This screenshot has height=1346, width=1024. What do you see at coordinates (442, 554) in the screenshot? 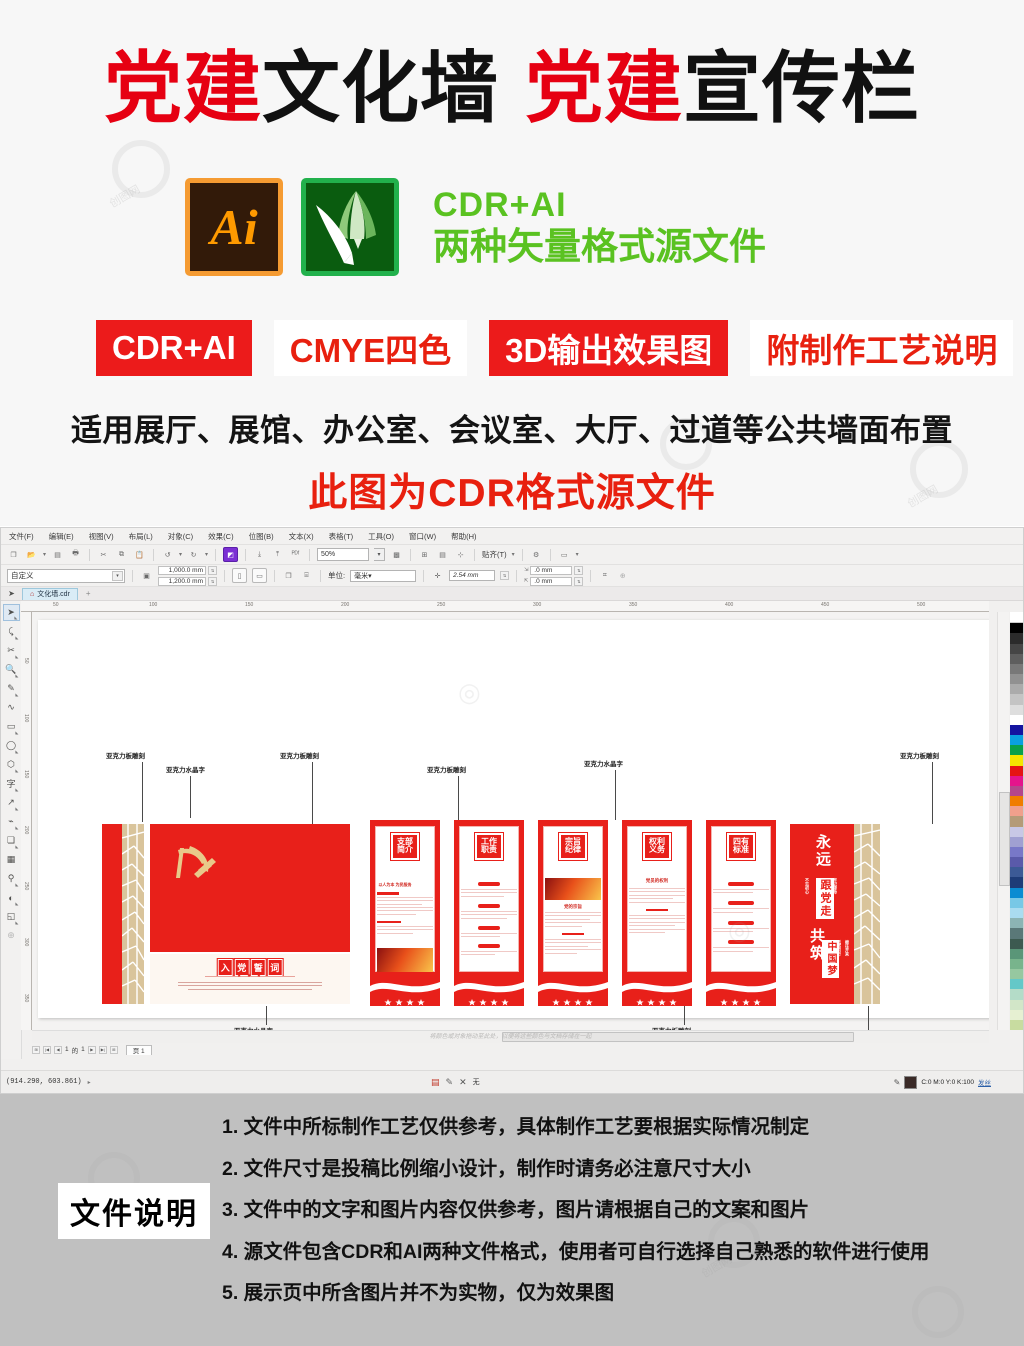
I see `align-distribute-icon: ▤` at bounding box center [442, 554].